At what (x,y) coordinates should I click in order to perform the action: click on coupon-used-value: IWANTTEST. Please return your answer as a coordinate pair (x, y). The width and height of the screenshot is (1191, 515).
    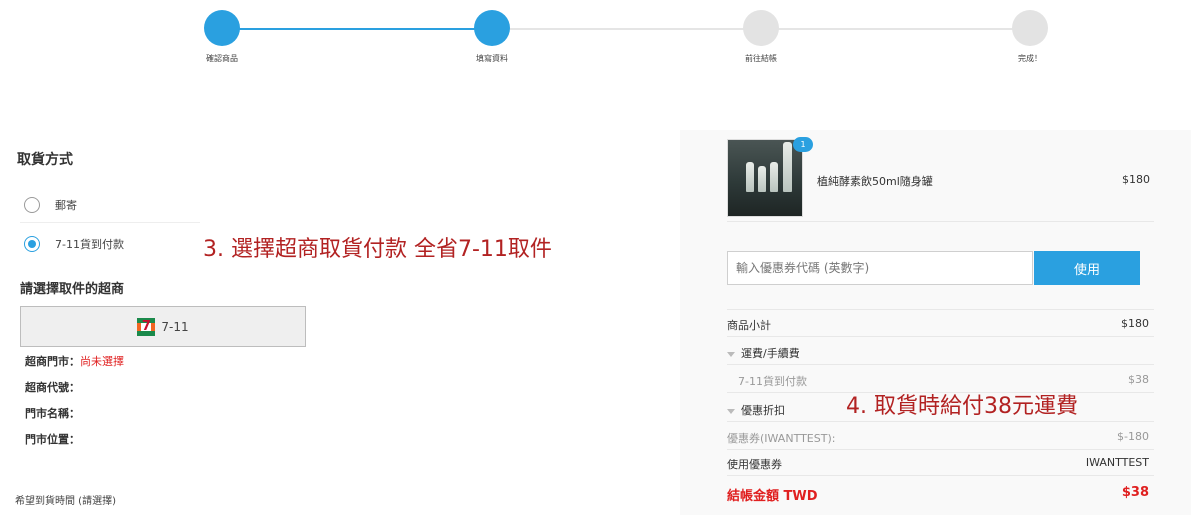
    Looking at the image, I should click on (1117, 462).